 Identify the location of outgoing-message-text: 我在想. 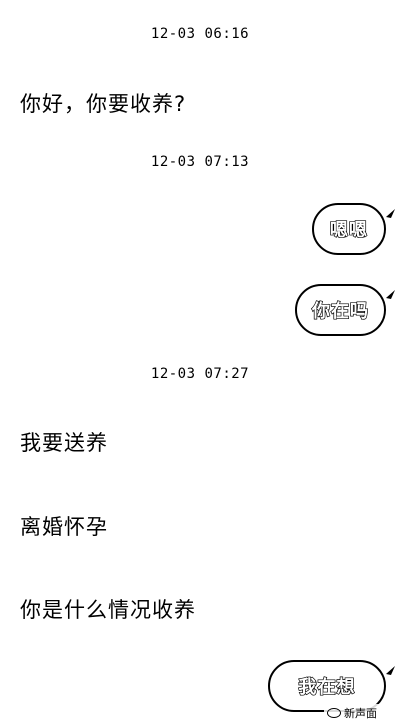
(327, 687).